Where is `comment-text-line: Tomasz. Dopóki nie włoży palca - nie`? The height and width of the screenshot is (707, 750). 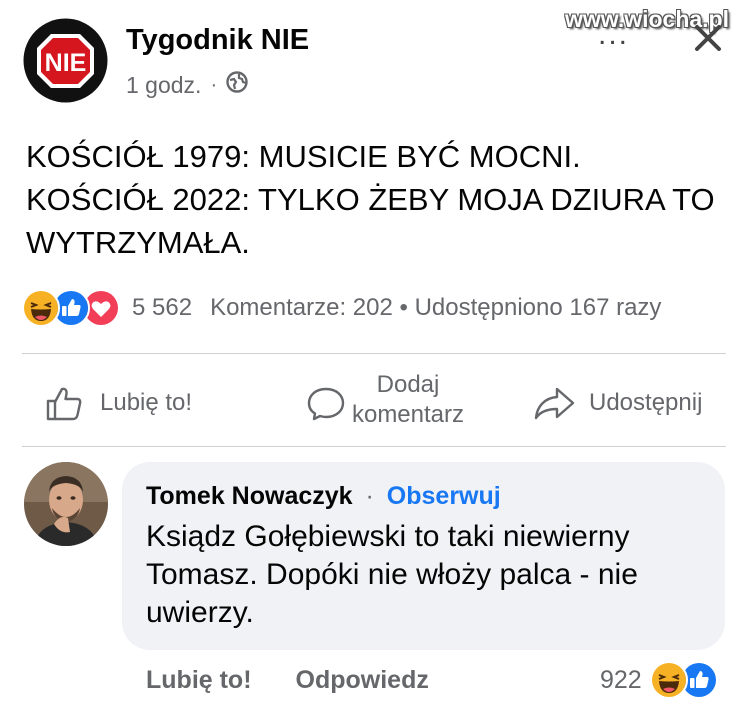 comment-text-line: Tomasz. Dopóki nie włoży palca - nie is located at coordinates (392, 574).